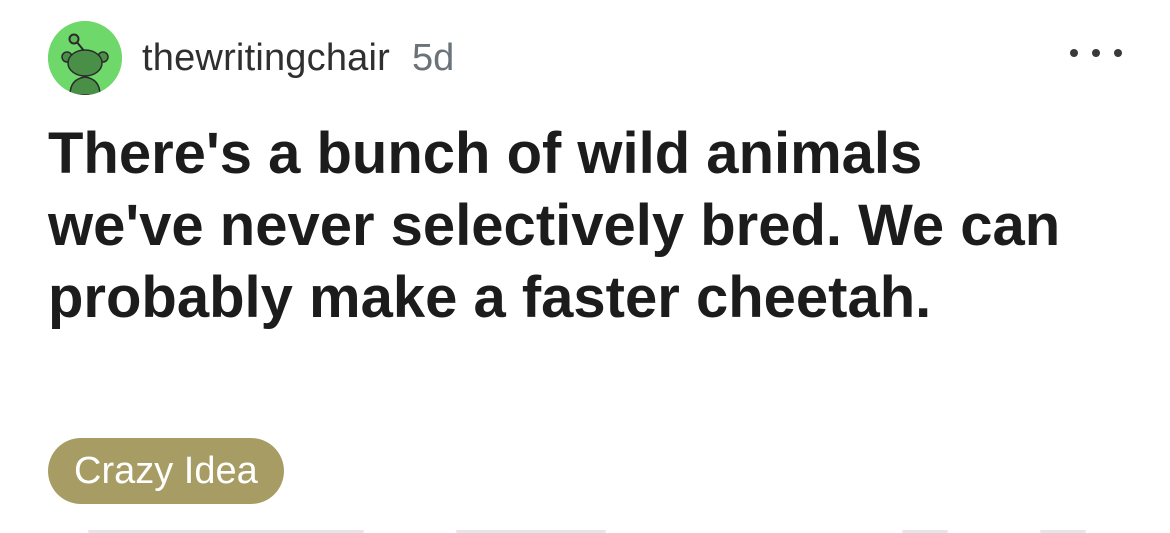 The image size is (1170, 533). I want to click on post-header: thewritingchair 5d, so click(251, 58).